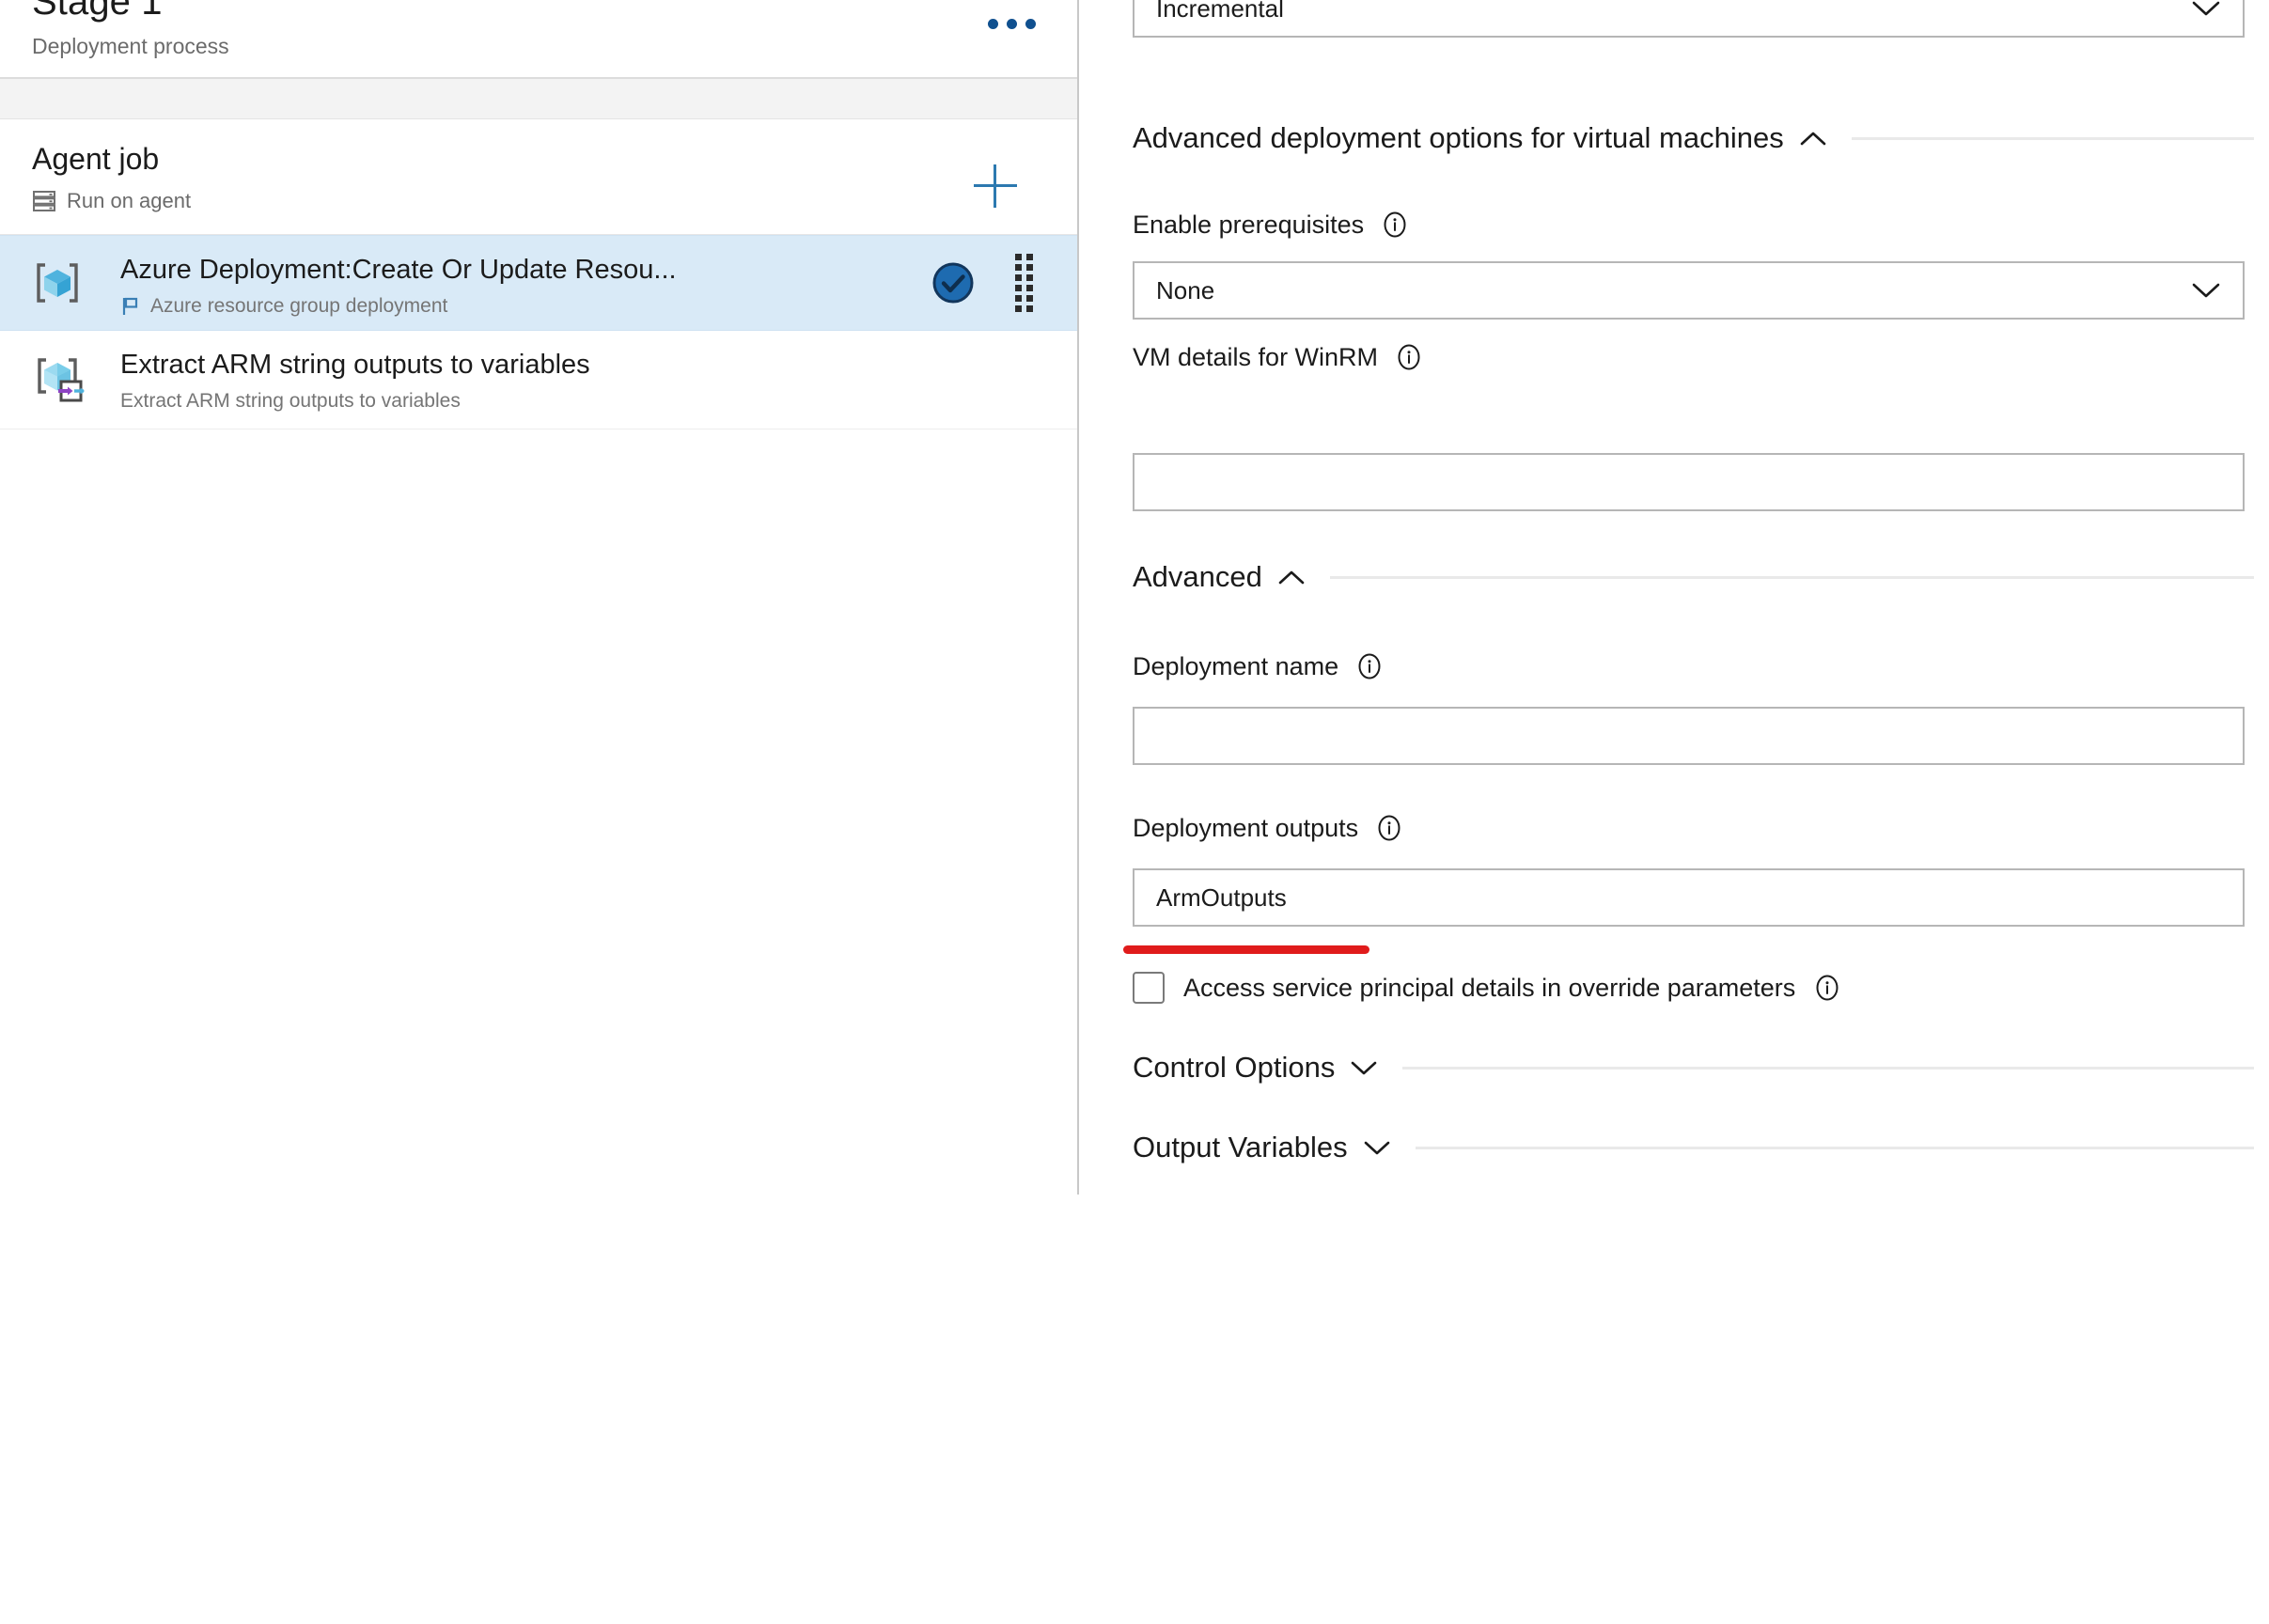  What do you see at coordinates (1246, 828) in the screenshot?
I see `deployment-outputs-label: Deployment outputs` at bounding box center [1246, 828].